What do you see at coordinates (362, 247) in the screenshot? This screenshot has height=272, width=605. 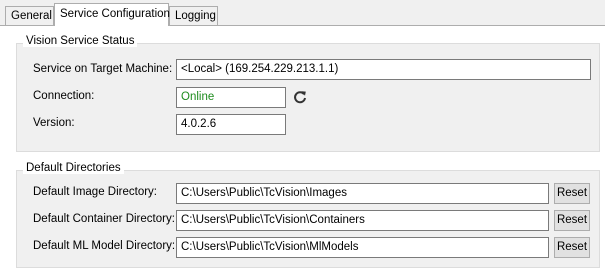 I see `ml-model-directory-input: C:\Users\Public\TcVision\MlModels` at bounding box center [362, 247].